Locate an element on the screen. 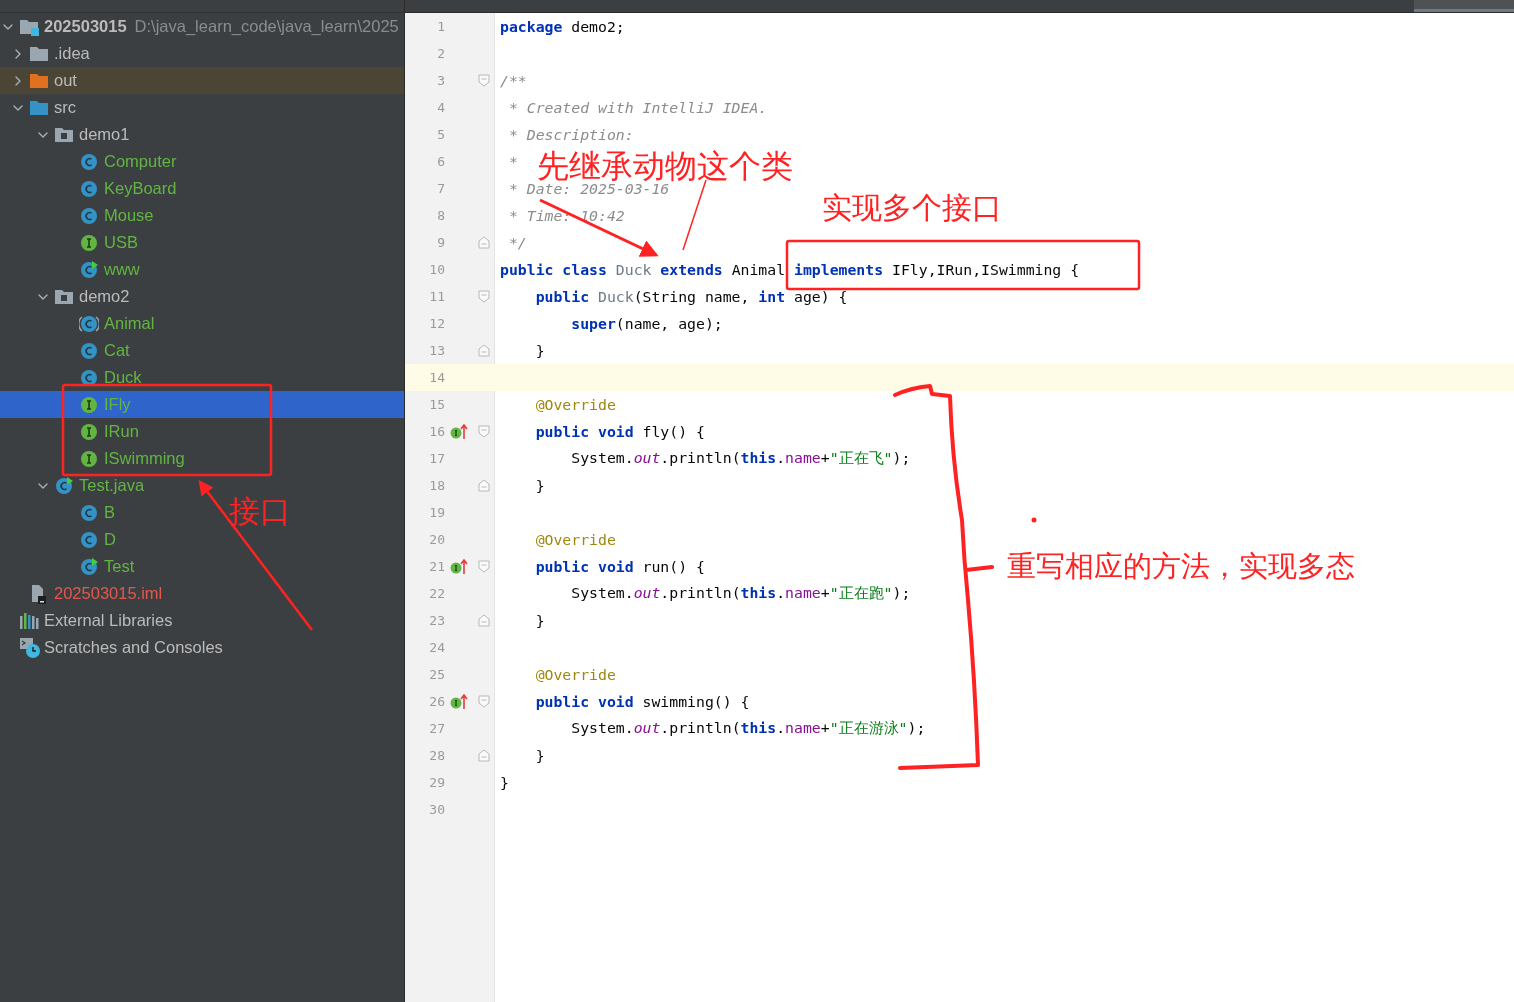 The width and height of the screenshot is (1514, 1002). code-line: */ is located at coordinates (517, 242).